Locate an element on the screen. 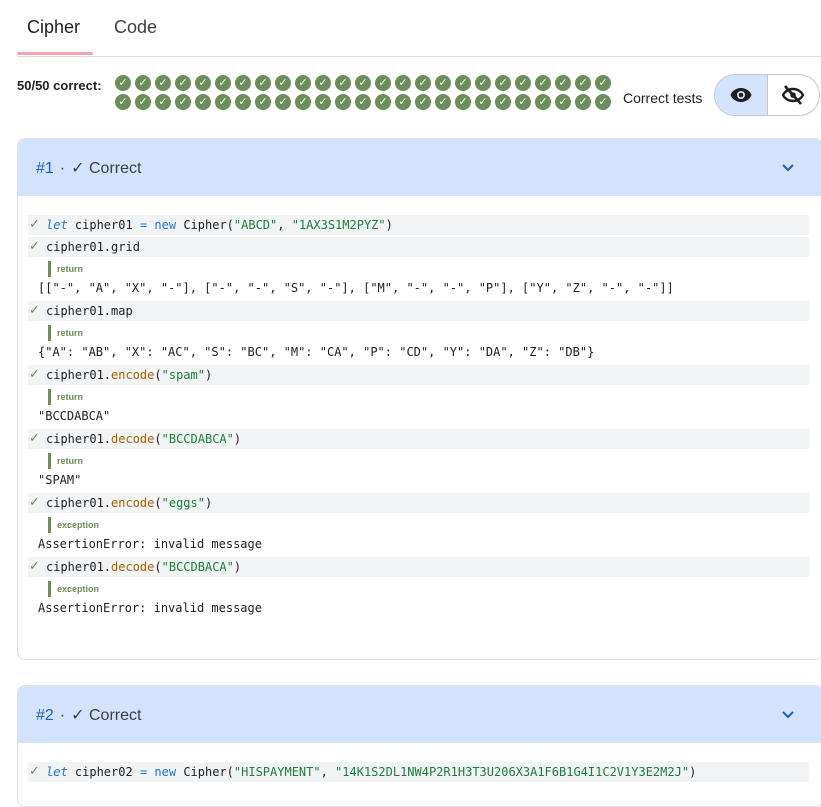 The height and width of the screenshot is (807, 821). code-token: "BCCDBACA" is located at coordinates (197, 567).